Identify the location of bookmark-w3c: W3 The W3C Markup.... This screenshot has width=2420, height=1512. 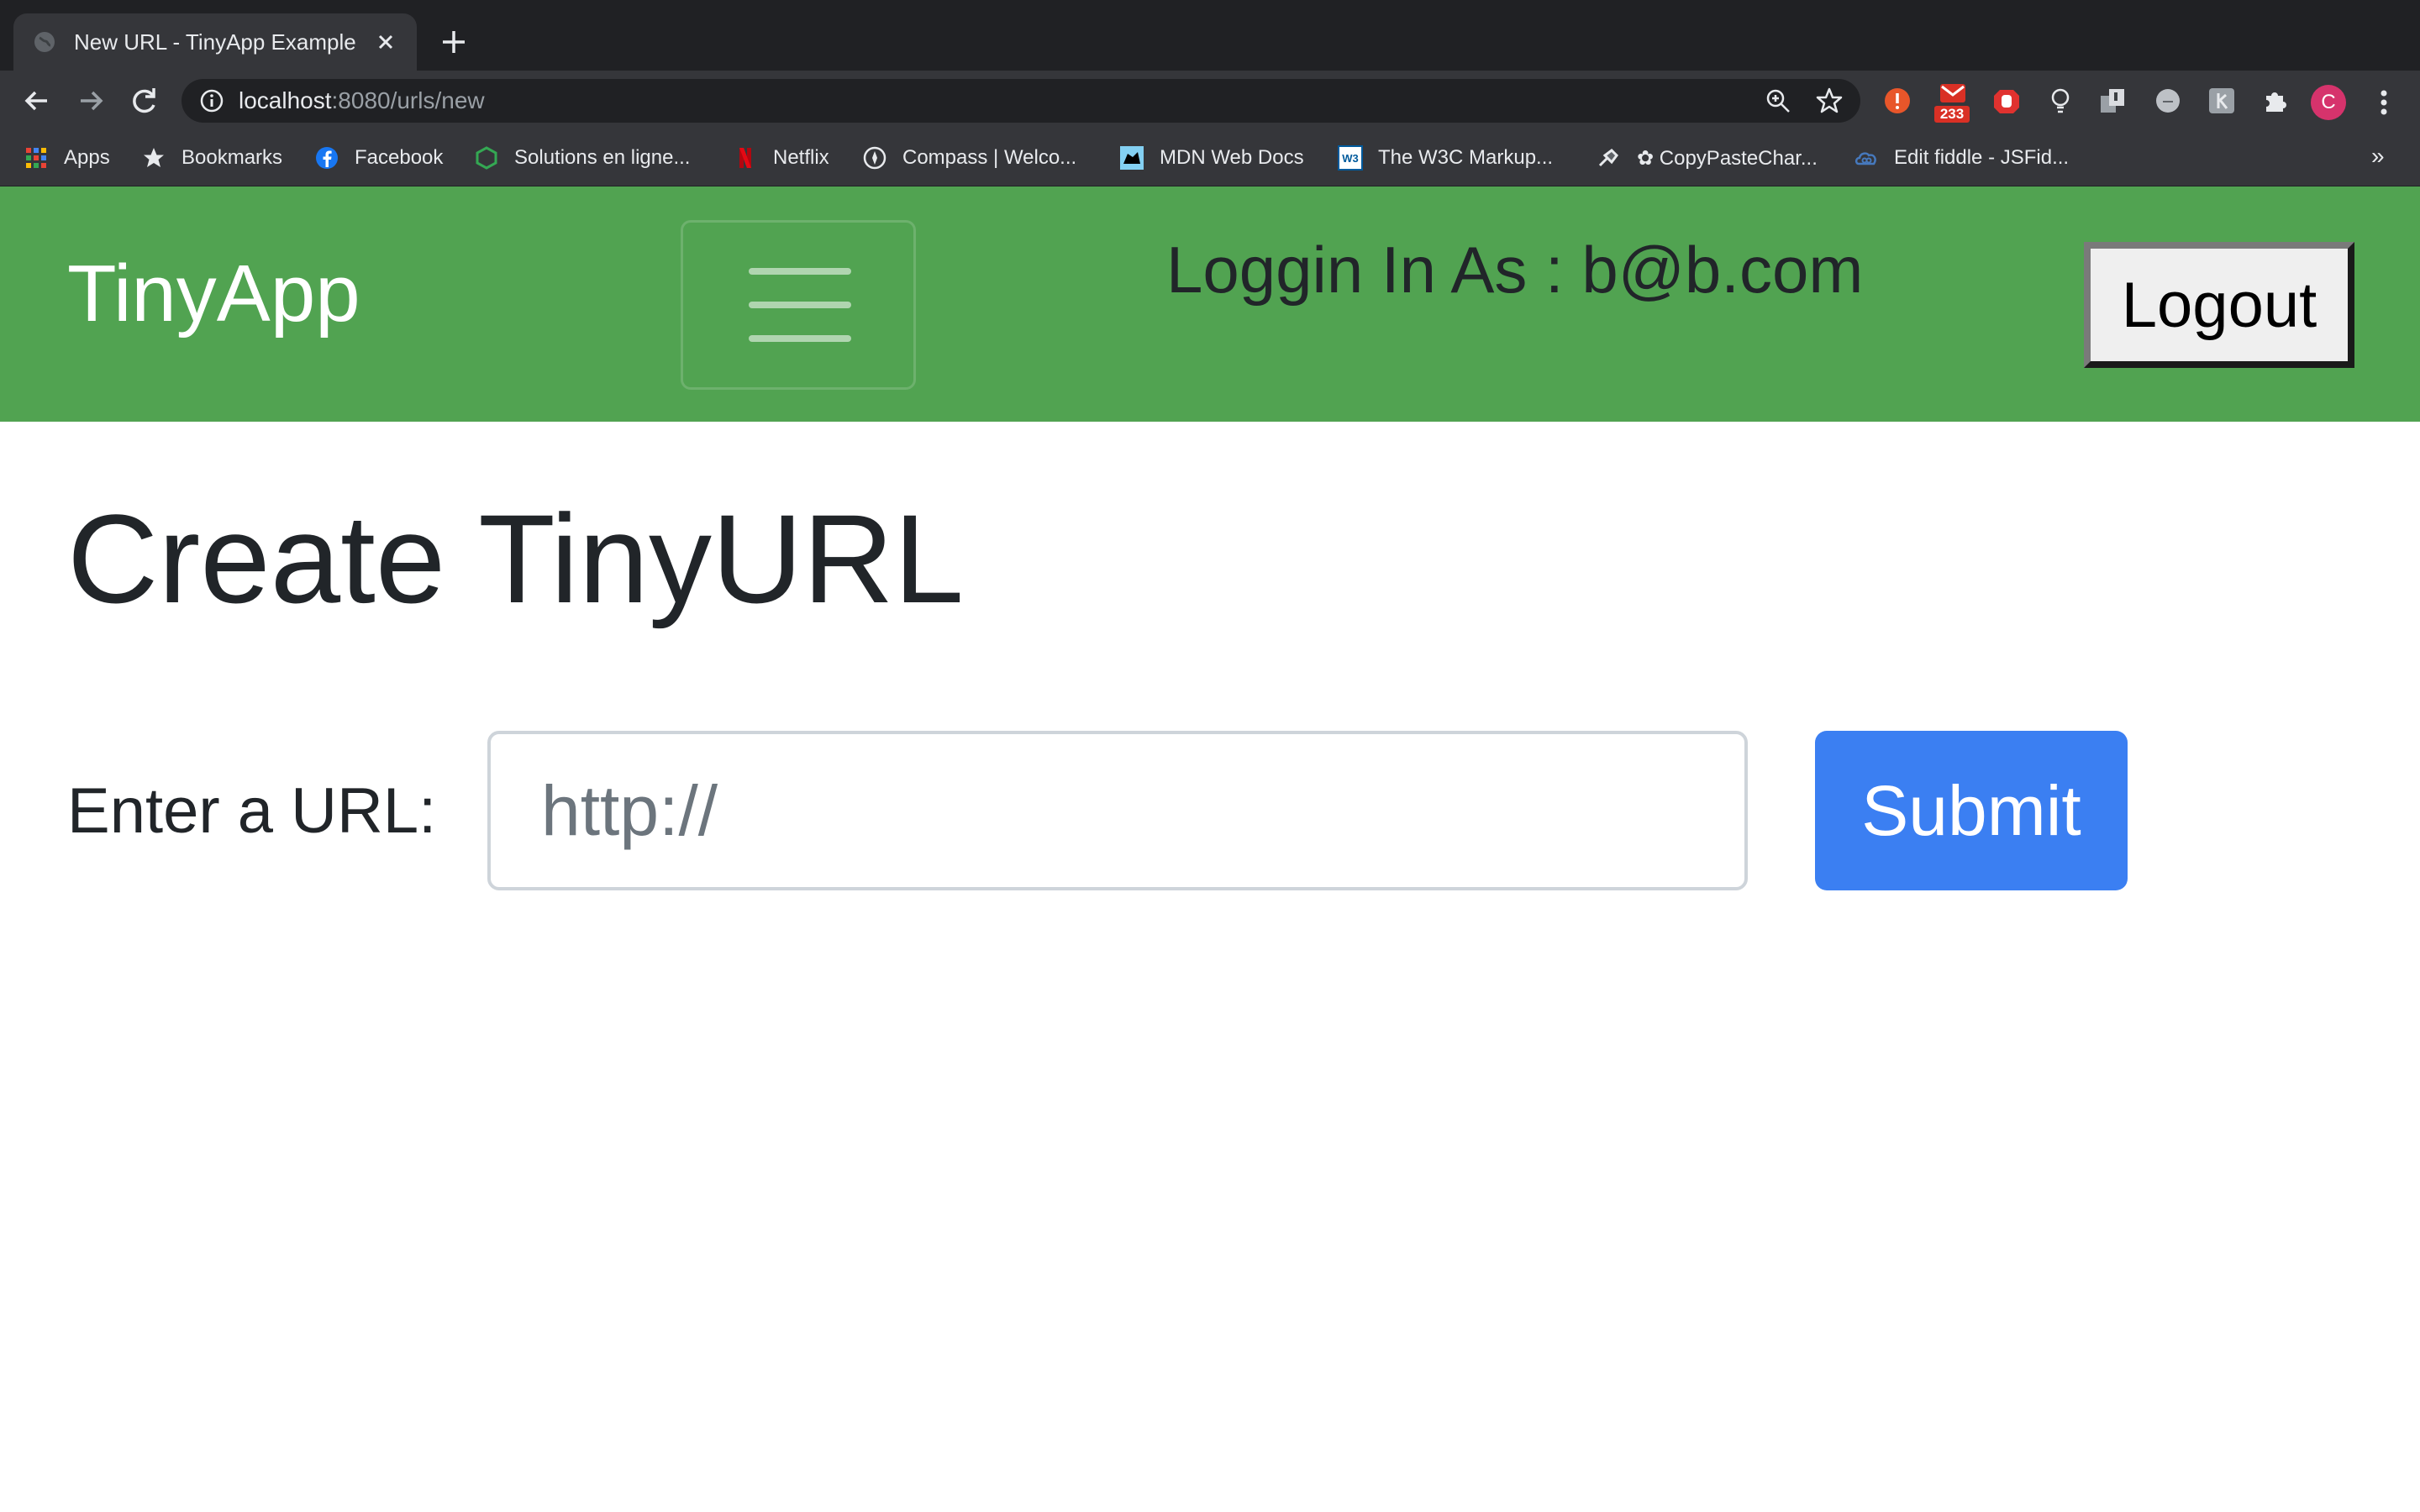
(1445, 158).